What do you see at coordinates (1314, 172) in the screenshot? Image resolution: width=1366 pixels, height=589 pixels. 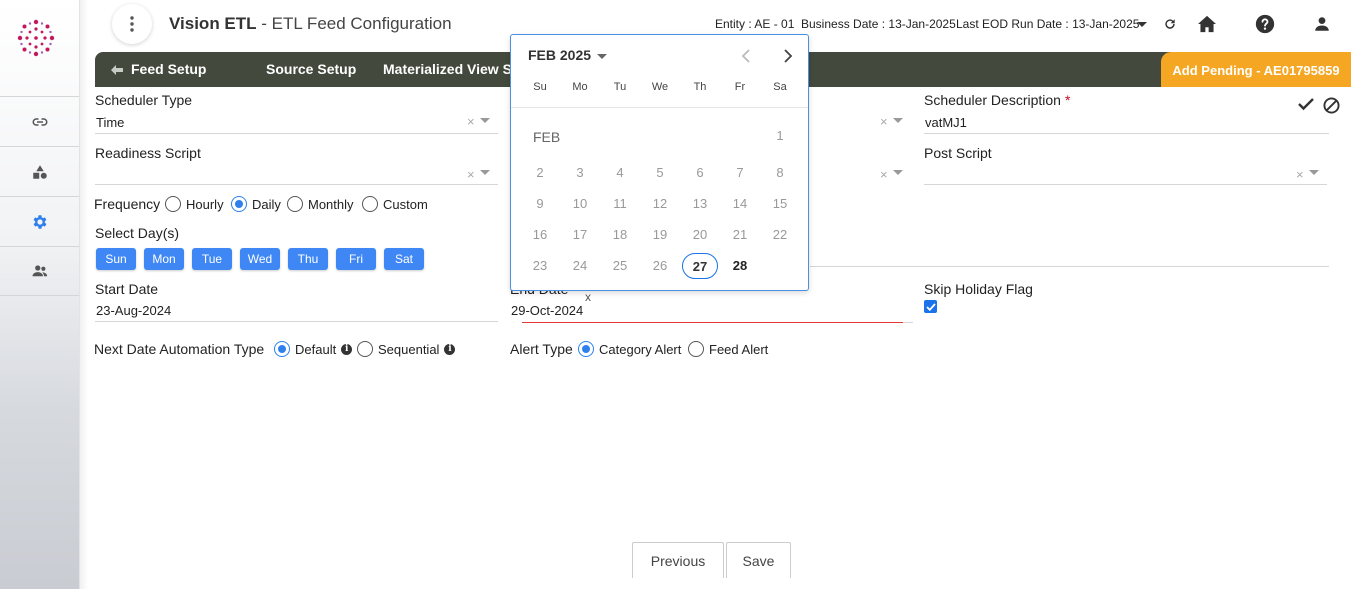 I see `post-script-caret-icon` at bounding box center [1314, 172].